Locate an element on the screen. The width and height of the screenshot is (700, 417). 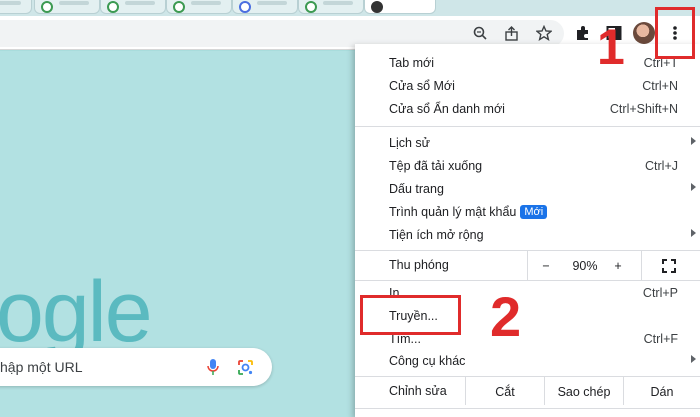
menu-item-new-tab: Tab mới Ctrl+T is located at coordinates (527, 63).